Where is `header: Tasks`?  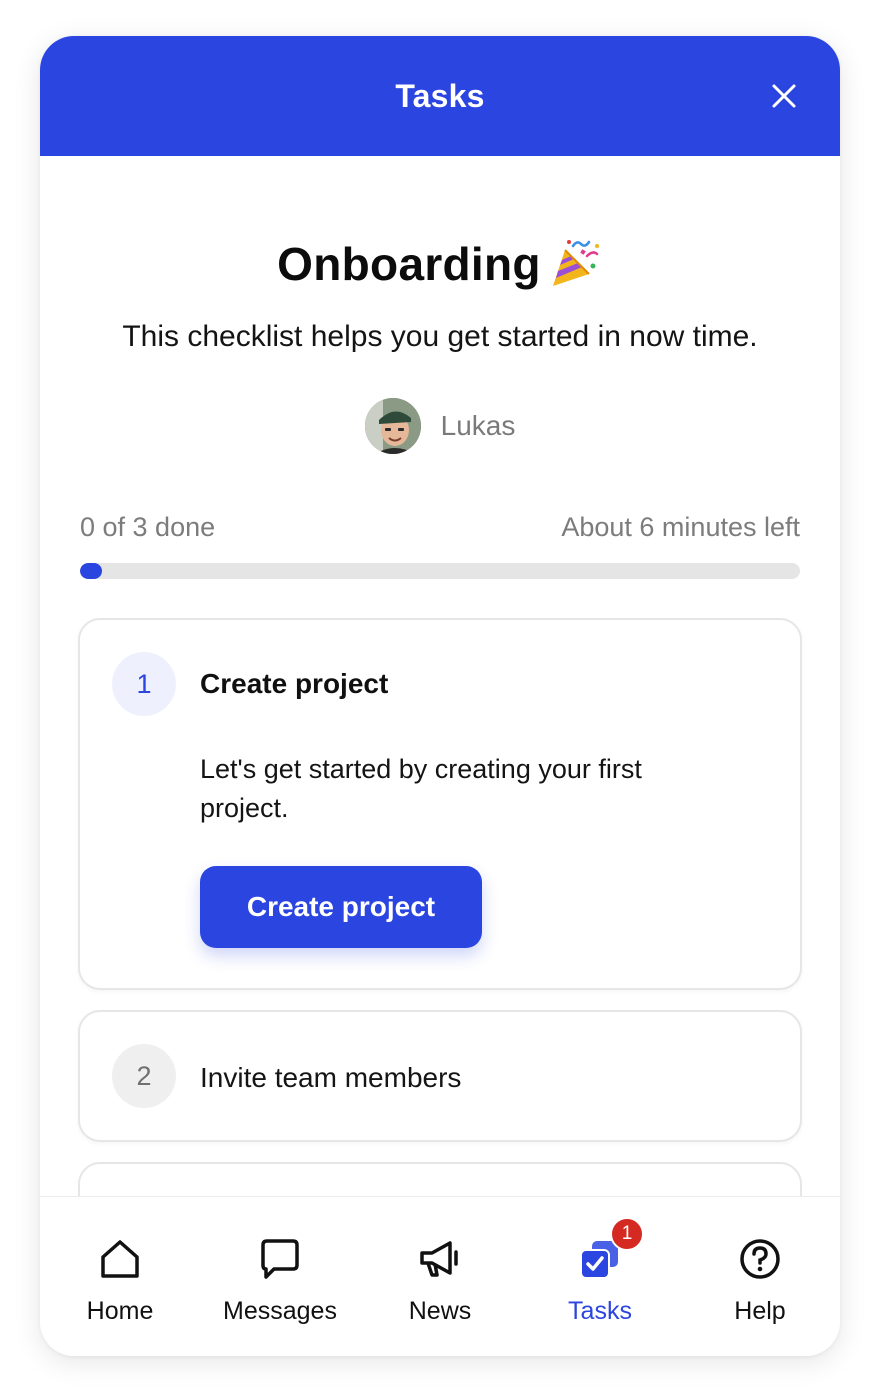 header: Tasks is located at coordinates (440, 96).